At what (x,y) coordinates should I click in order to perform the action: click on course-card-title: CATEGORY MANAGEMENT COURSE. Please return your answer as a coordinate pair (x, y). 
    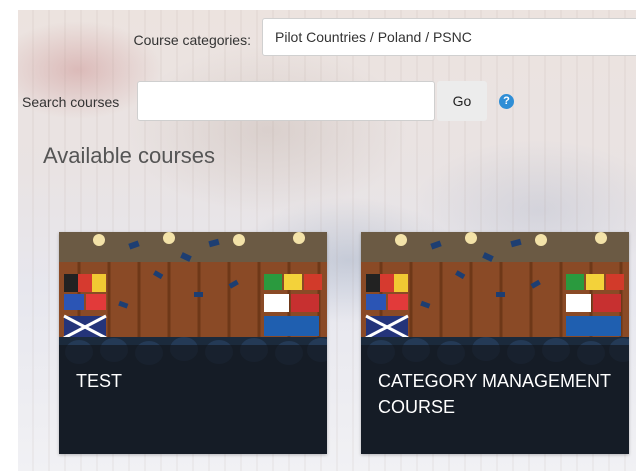
    Looking at the image, I should click on (497, 394).